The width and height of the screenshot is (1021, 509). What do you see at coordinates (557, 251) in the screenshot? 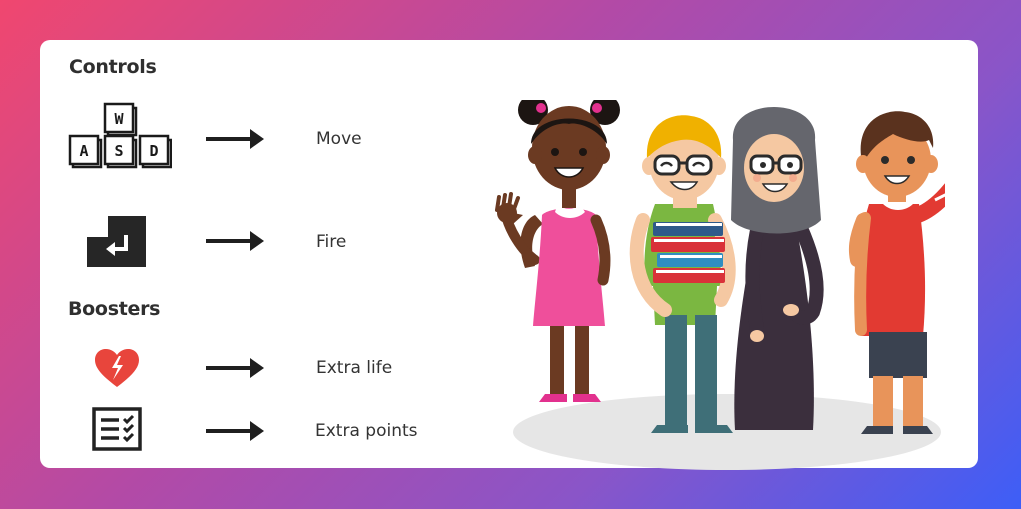
I see `girl-pink-dress` at bounding box center [557, 251].